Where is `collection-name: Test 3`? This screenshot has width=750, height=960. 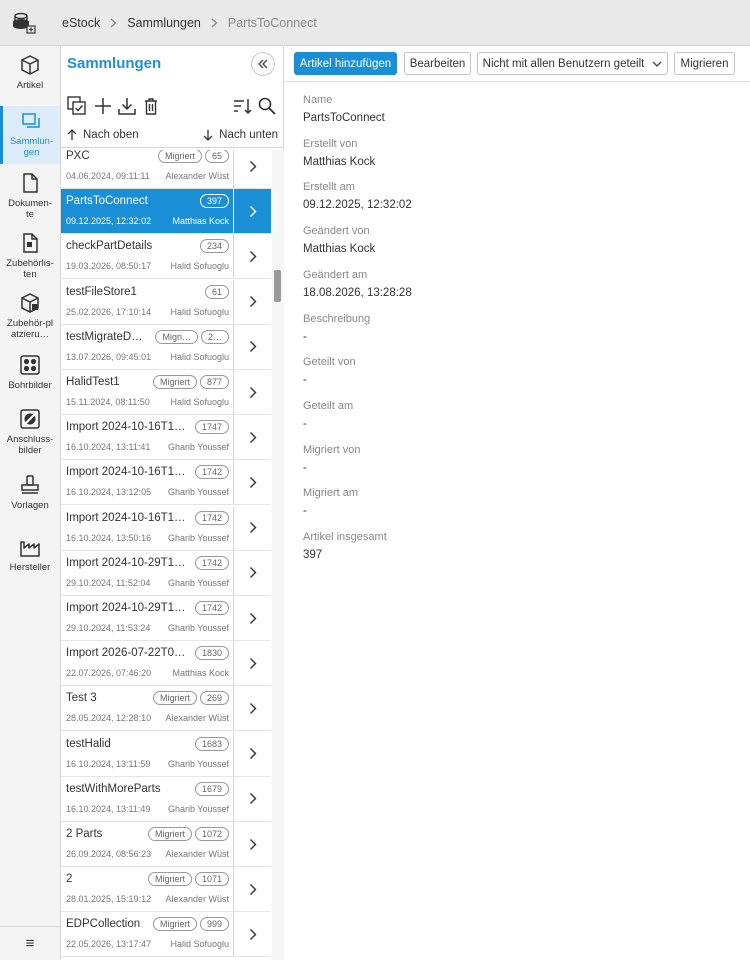 collection-name: Test 3 is located at coordinates (81, 698).